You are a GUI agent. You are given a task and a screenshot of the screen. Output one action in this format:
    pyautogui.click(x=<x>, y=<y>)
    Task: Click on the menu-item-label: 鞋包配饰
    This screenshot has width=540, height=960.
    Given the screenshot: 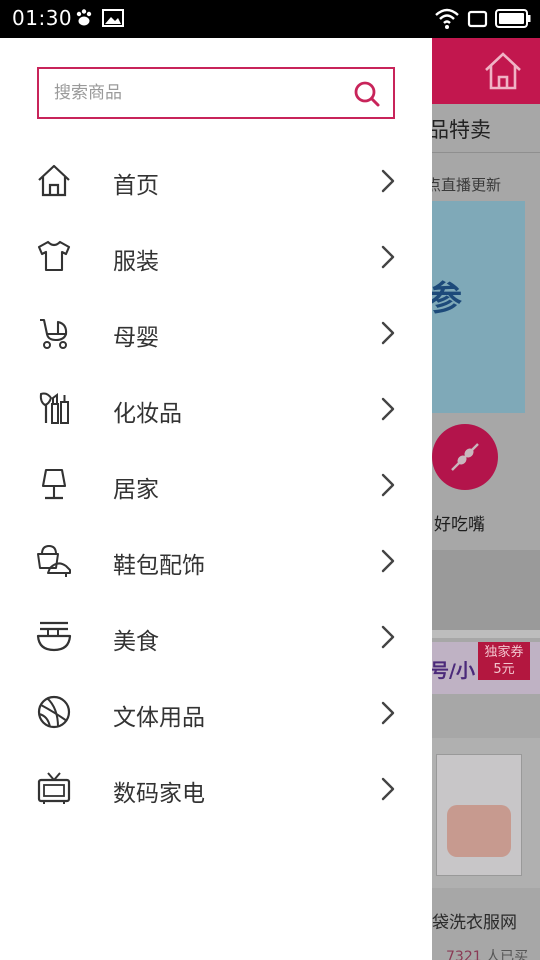 What is the action you would take?
    pyautogui.click(x=159, y=566)
    